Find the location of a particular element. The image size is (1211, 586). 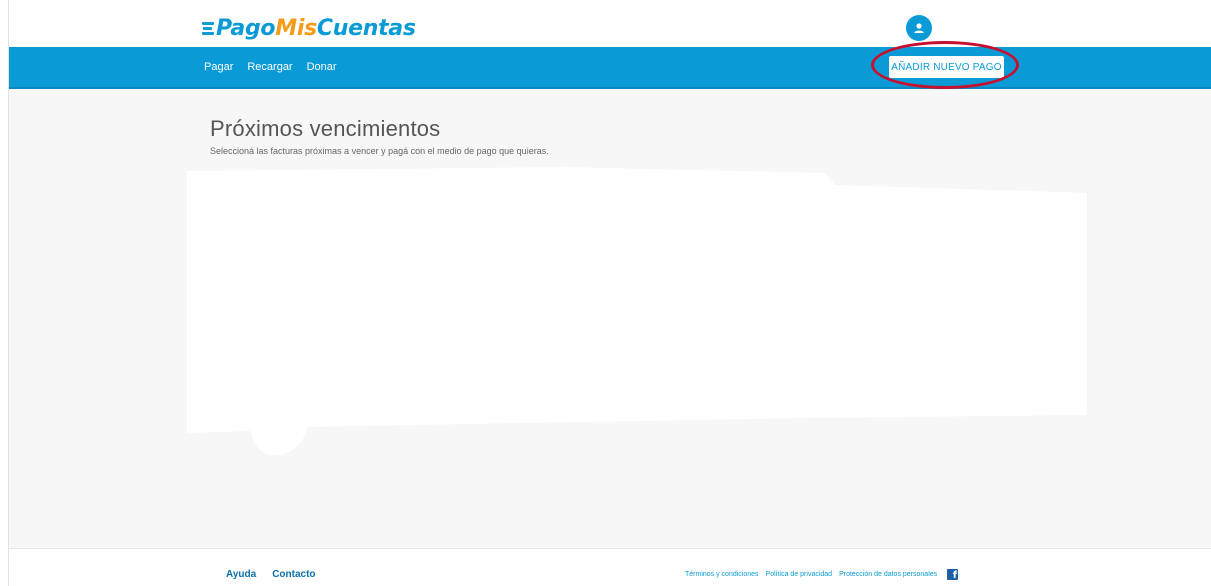

logo-mark-icon is located at coordinates (208, 28).